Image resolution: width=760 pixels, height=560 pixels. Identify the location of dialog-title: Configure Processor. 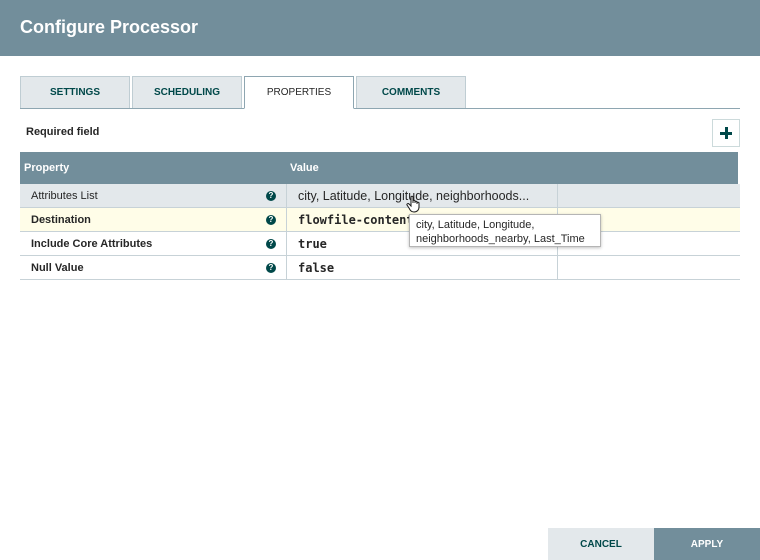
(109, 27).